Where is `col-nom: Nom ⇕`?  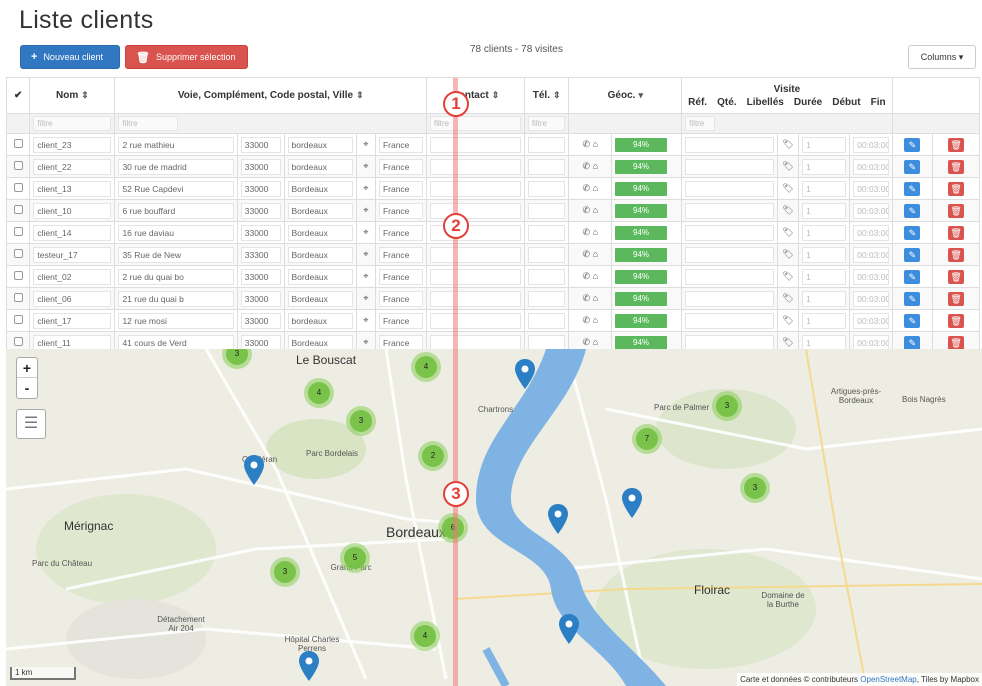
col-nom: Nom ⇕ is located at coordinates (72, 95).